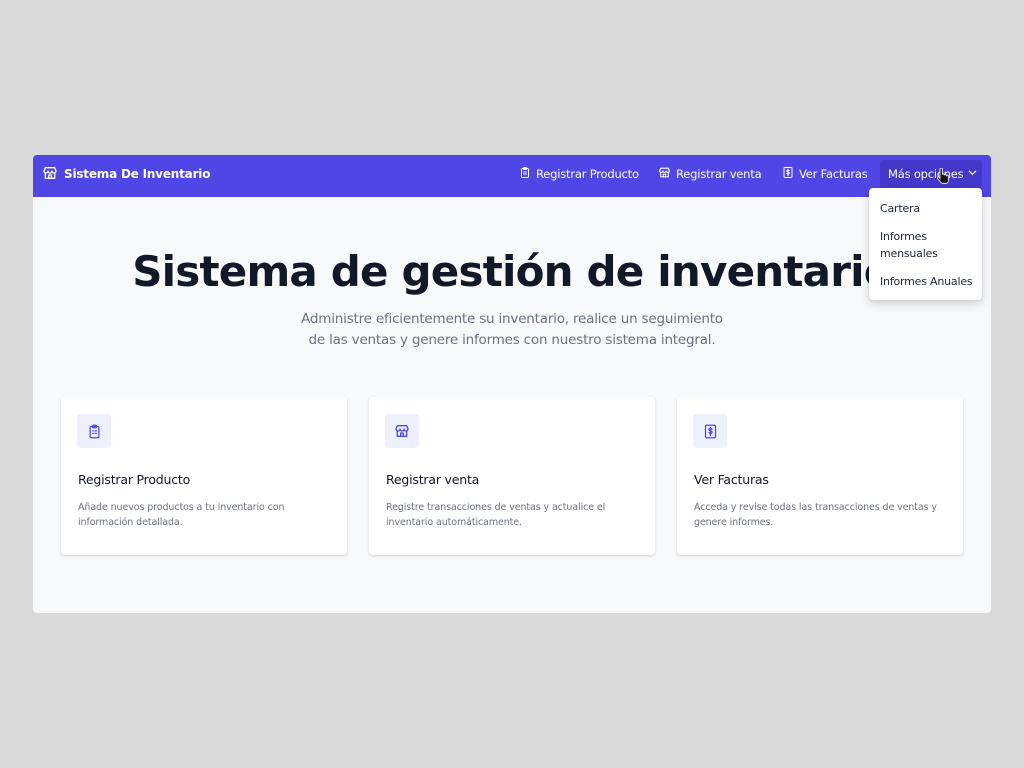  Describe the element at coordinates (587, 174) in the screenshot. I see `nav-registrar-producto-label: Registrar Producto` at that location.